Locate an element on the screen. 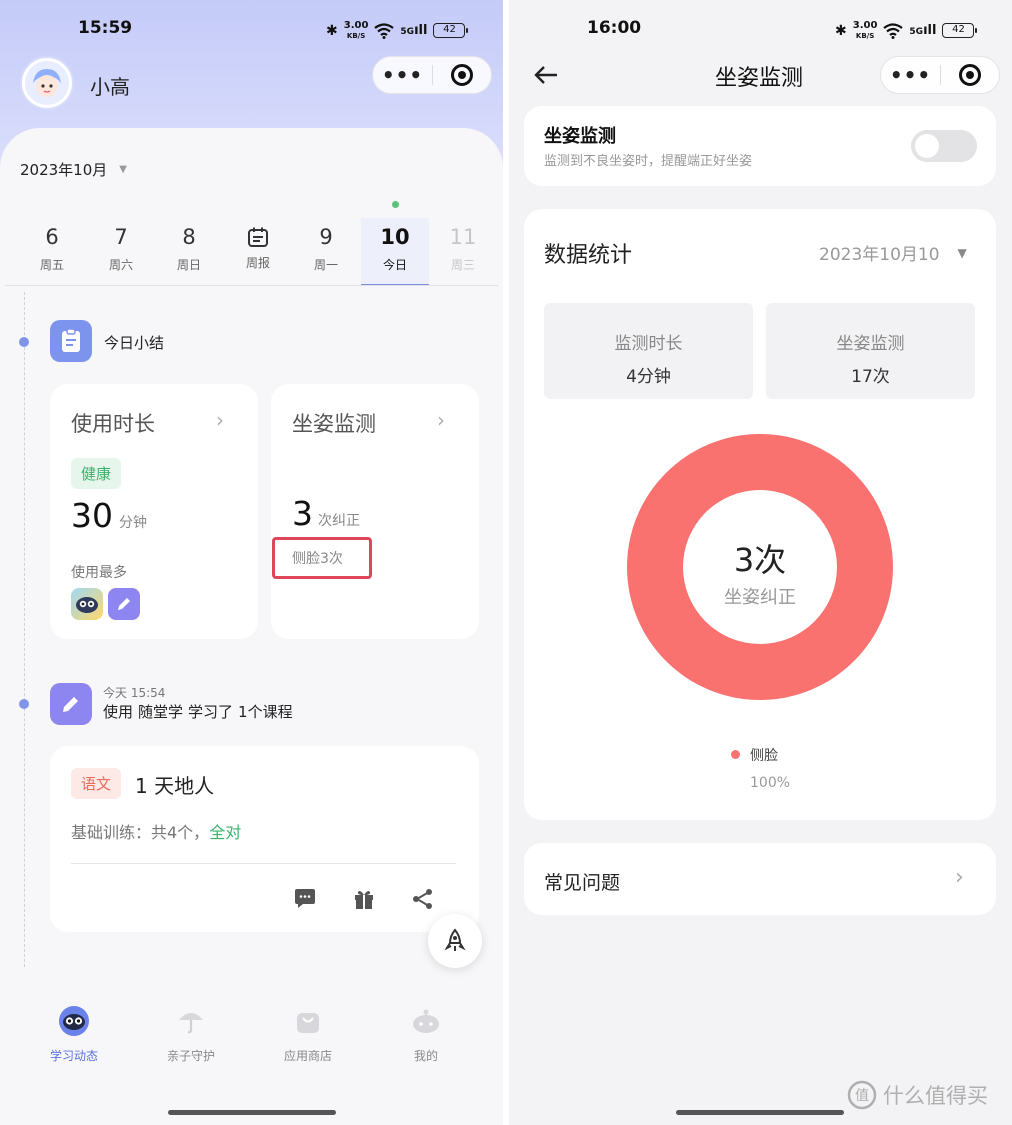 The height and width of the screenshot is (1125, 1012). month-selector: 2023年10月 ▼ is located at coordinates (73, 169).